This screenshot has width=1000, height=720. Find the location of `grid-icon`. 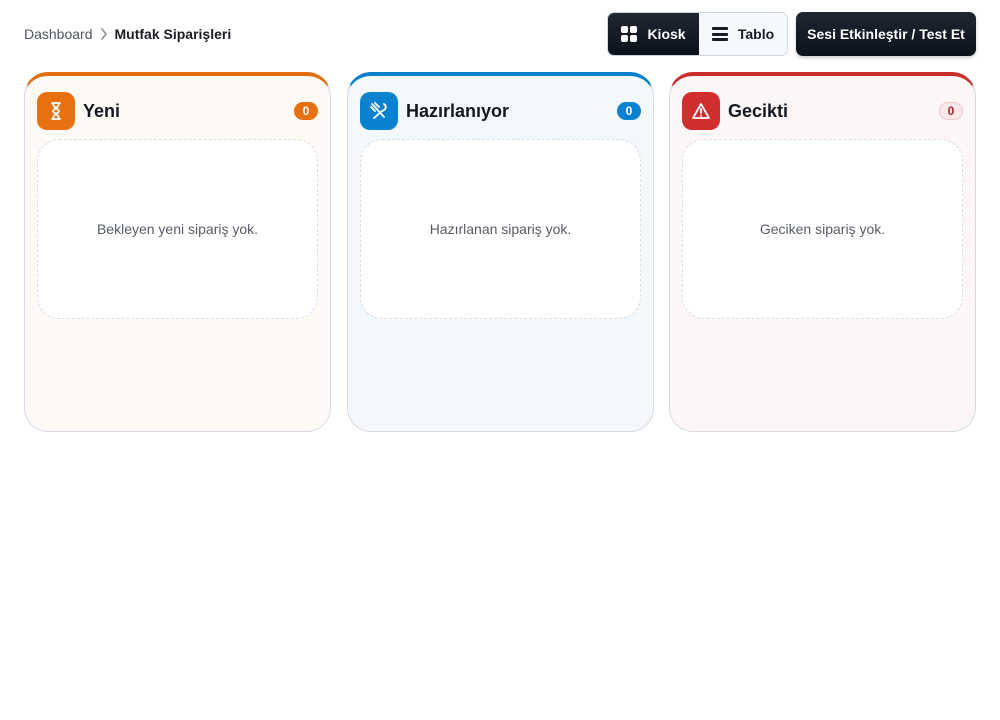

grid-icon is located at coordinates (629, 34).